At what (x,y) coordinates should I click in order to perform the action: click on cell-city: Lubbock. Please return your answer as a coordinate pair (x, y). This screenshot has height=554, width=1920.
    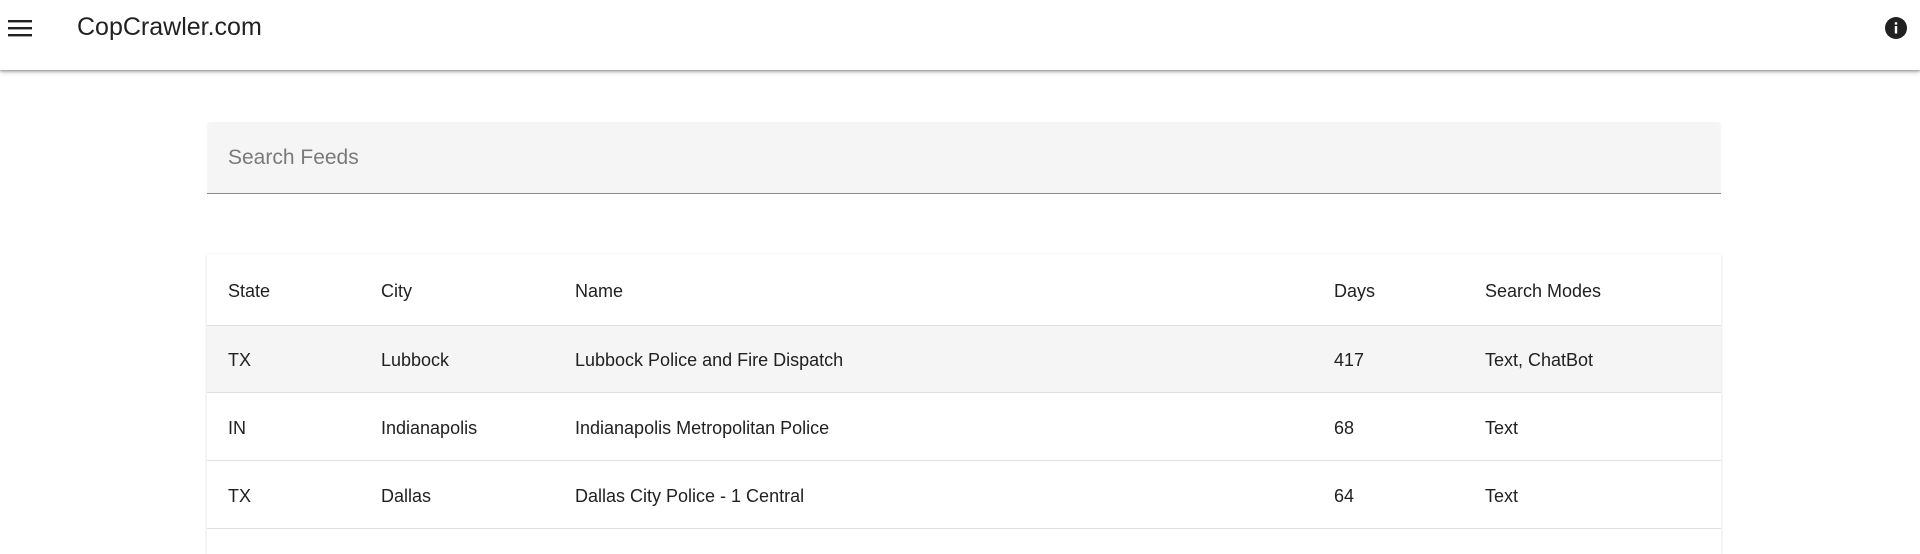
    Looking at the image, I should click on (415, 360).